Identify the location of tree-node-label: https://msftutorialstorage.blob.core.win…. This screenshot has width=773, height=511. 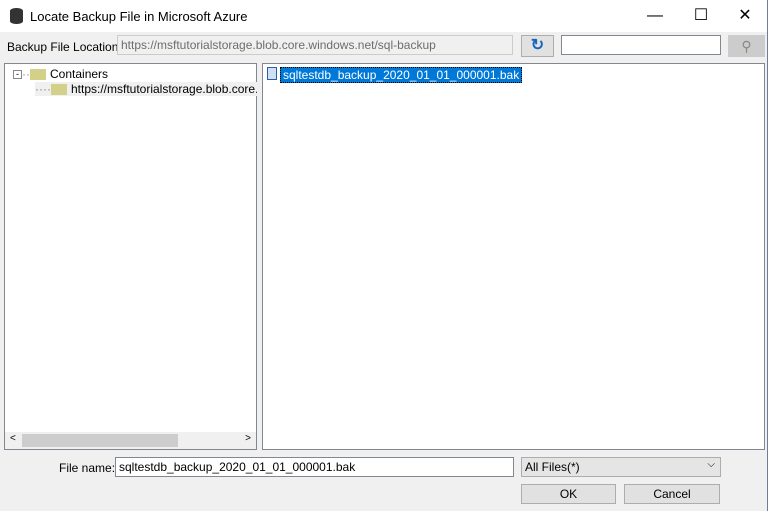
(163, 89).